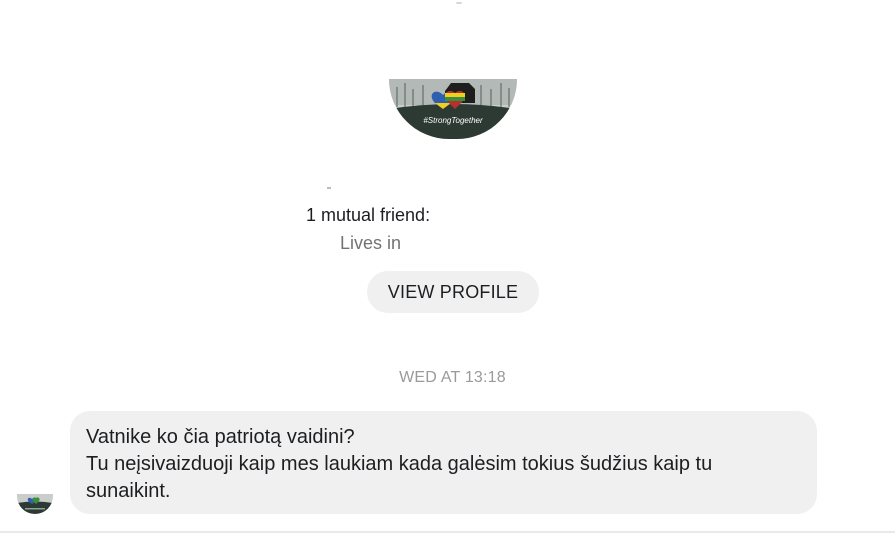  Describe the element at coordinates (371, 243) in the screenshot. I see `lives-in-text: Lives in` at that location.